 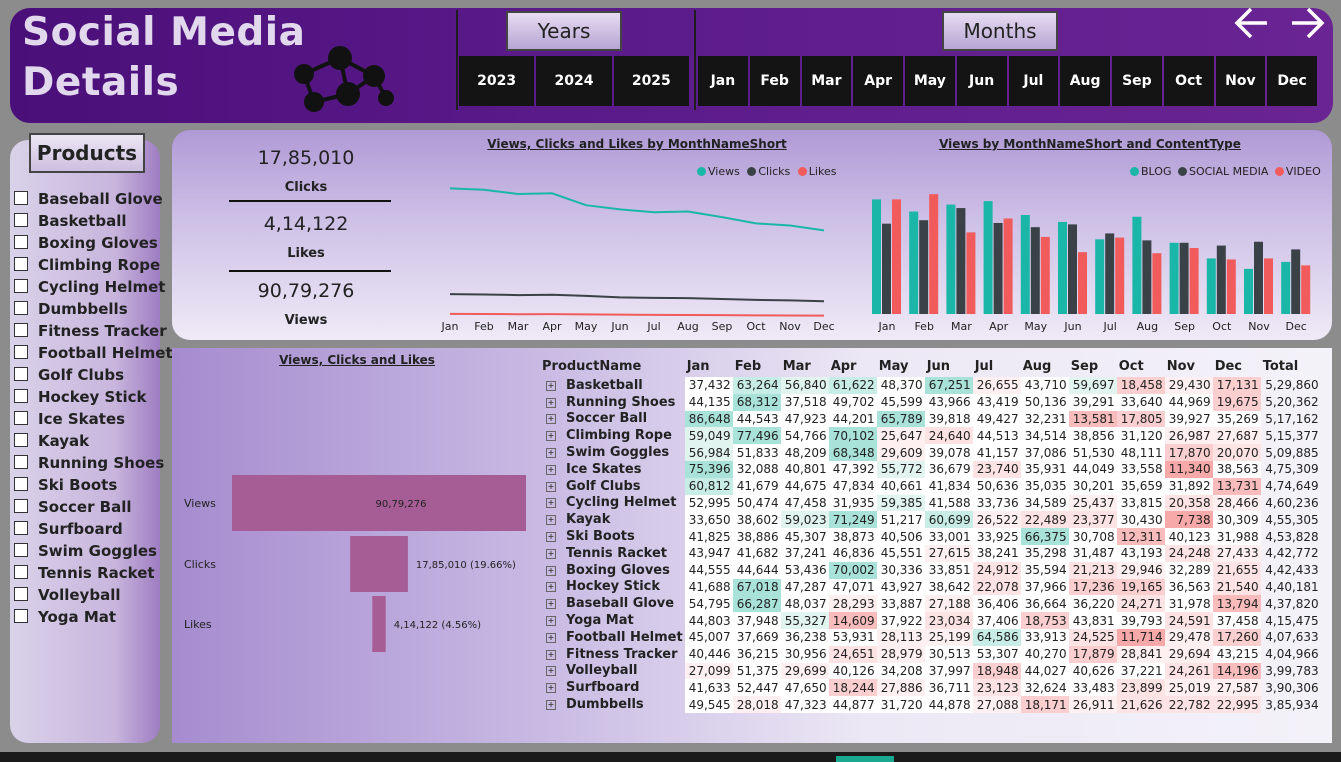 What do you see at coordinates (1189, 366) in the screenshot?
I see `matrix-header-cell: Nov` at bounding box center [1189, 366].